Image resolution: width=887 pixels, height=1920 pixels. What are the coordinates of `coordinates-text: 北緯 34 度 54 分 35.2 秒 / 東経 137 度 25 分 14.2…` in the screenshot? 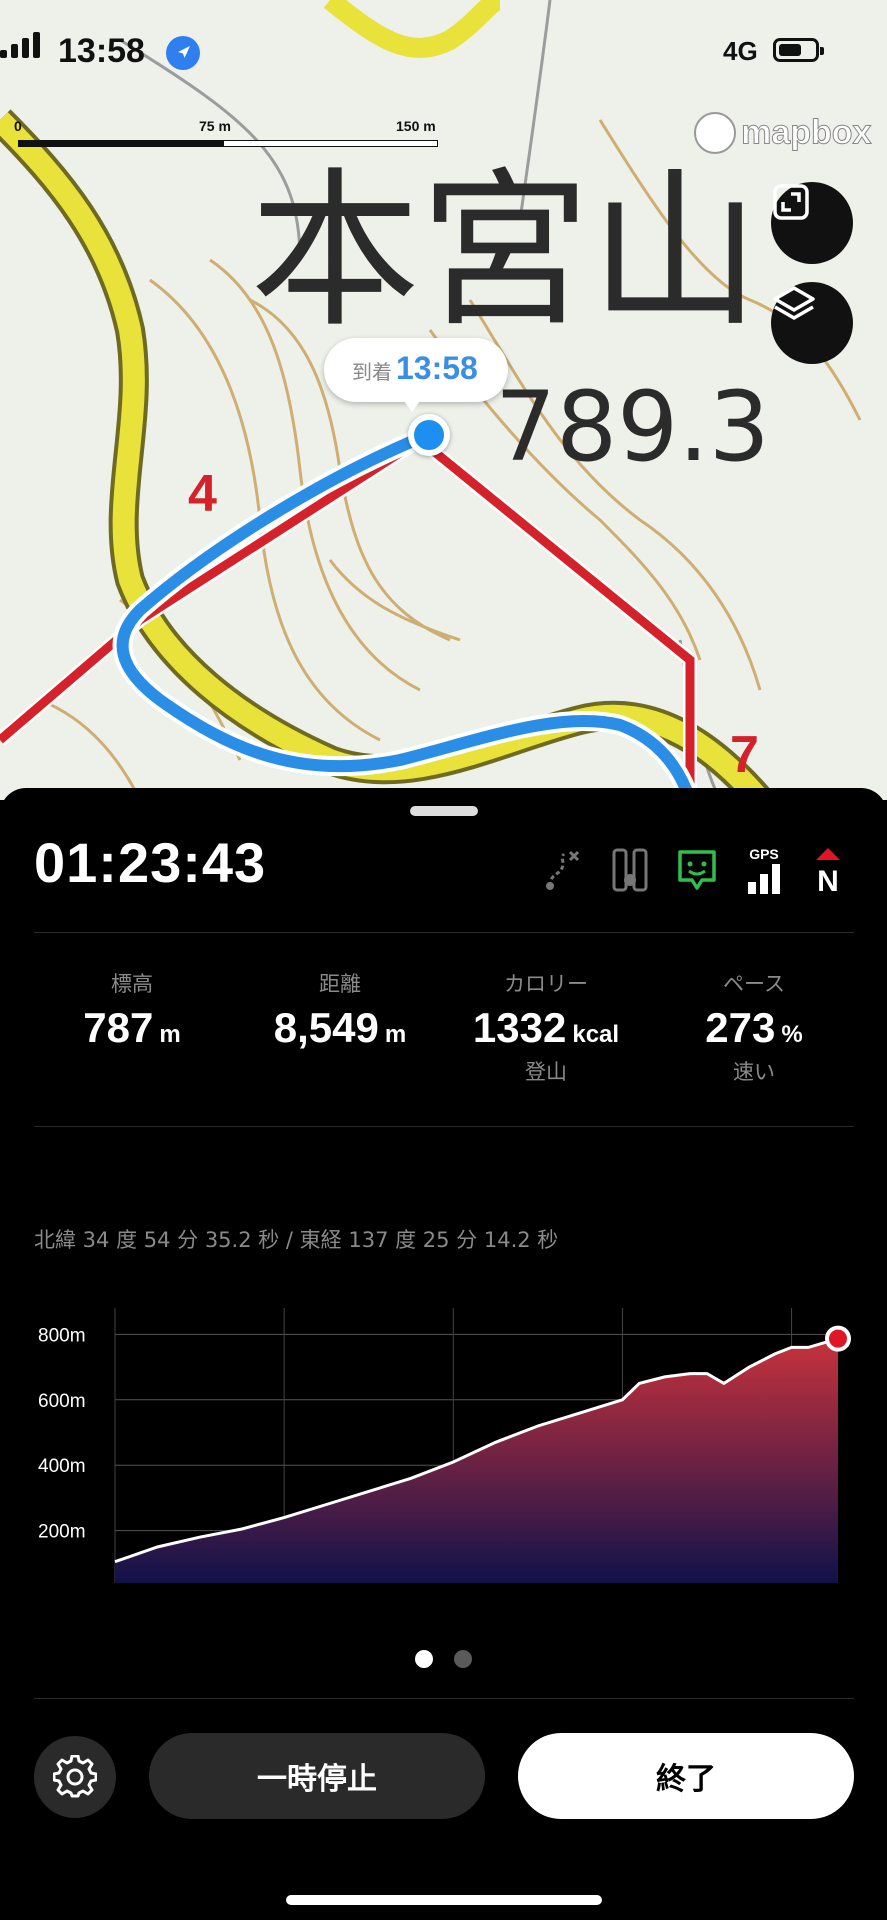 It's located at (296, 1240).